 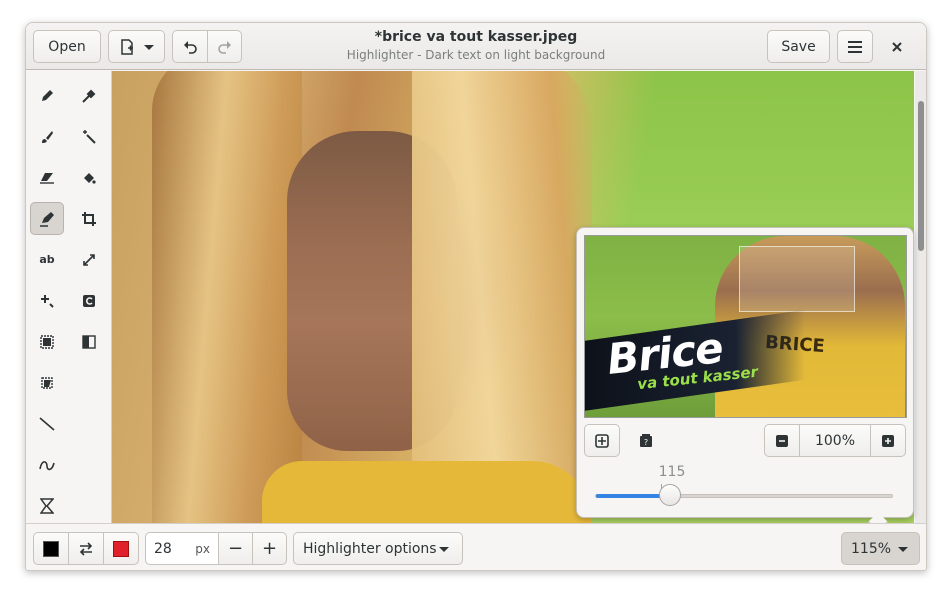 I want to click on zoom-percent-display: 100%, so click(x=835, y=440).